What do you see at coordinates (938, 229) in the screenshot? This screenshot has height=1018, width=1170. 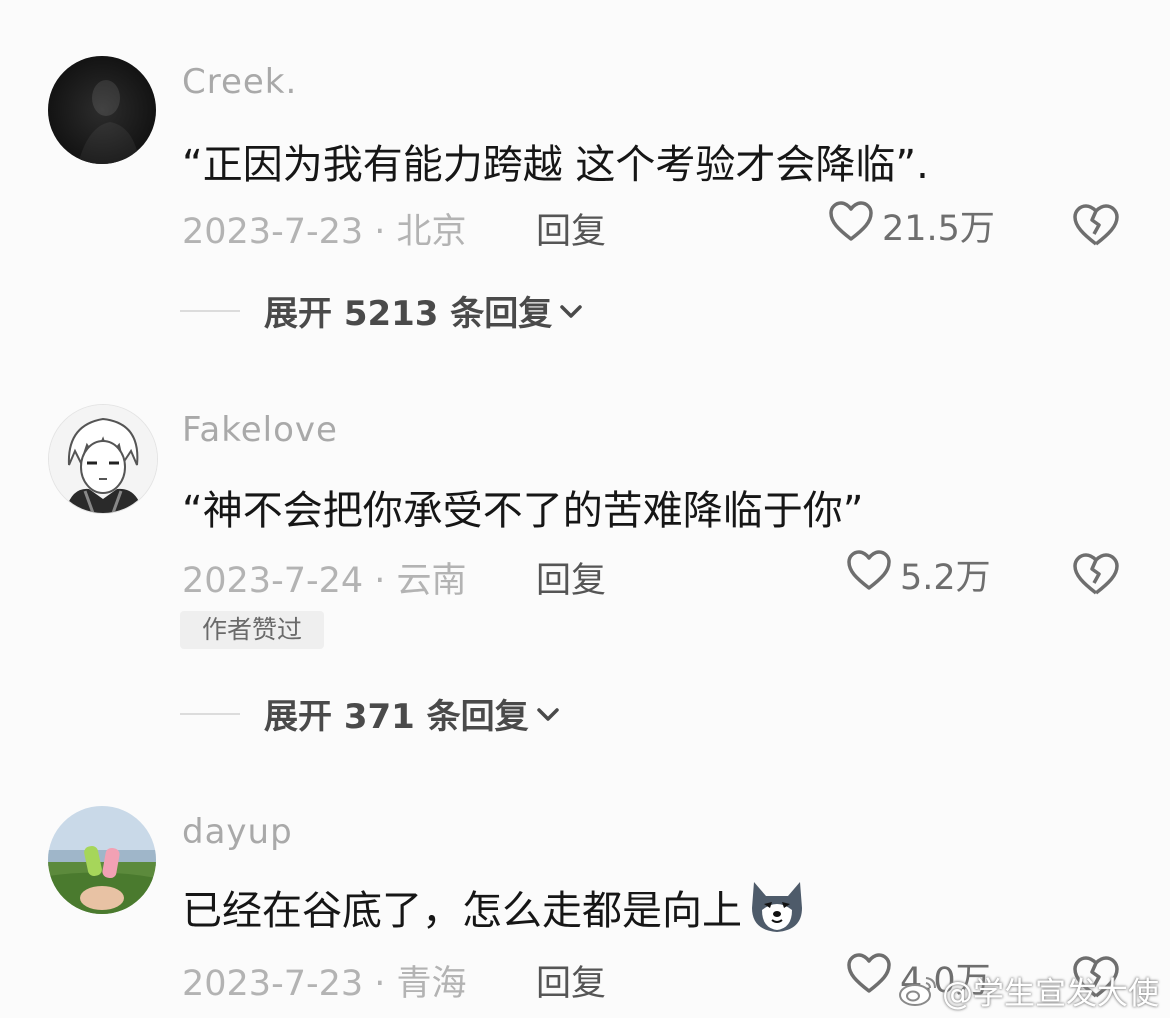 I see `like-count: 21.5万` at bounding box center [938, 229].